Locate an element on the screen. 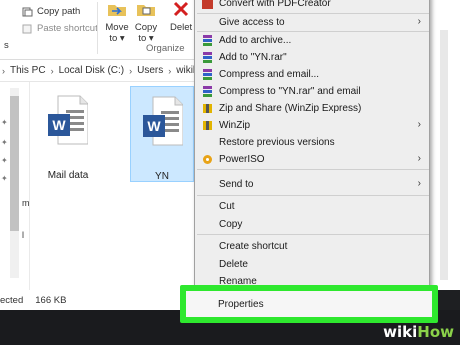 The height and width of the screenshot is (345, 460). menu-item-compress-rar-email: Compress to "YN.rar" and email is located at coordinates (312, 91).